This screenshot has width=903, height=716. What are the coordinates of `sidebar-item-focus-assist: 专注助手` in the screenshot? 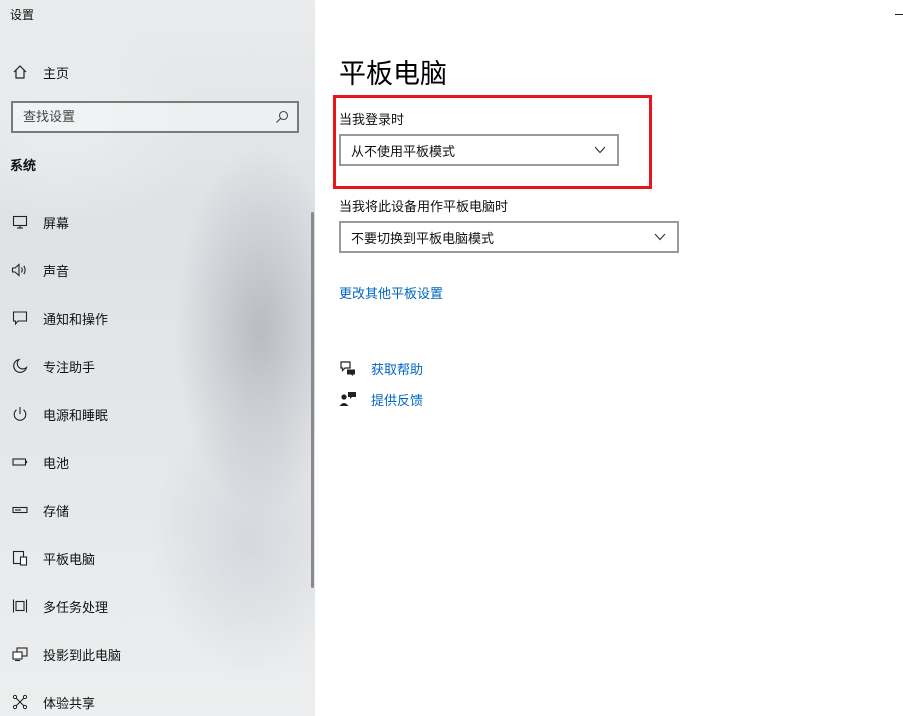 It's located at (156, 366).